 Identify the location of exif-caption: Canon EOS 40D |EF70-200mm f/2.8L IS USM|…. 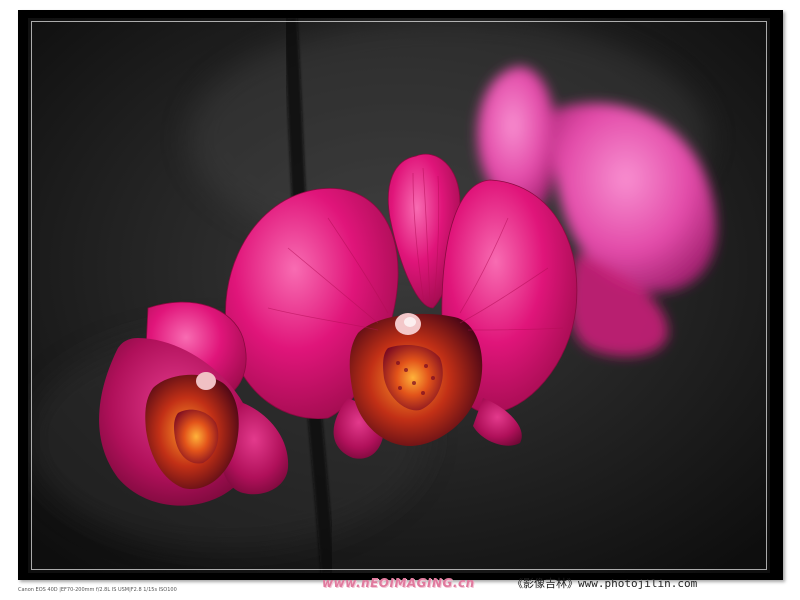
(97, 590).